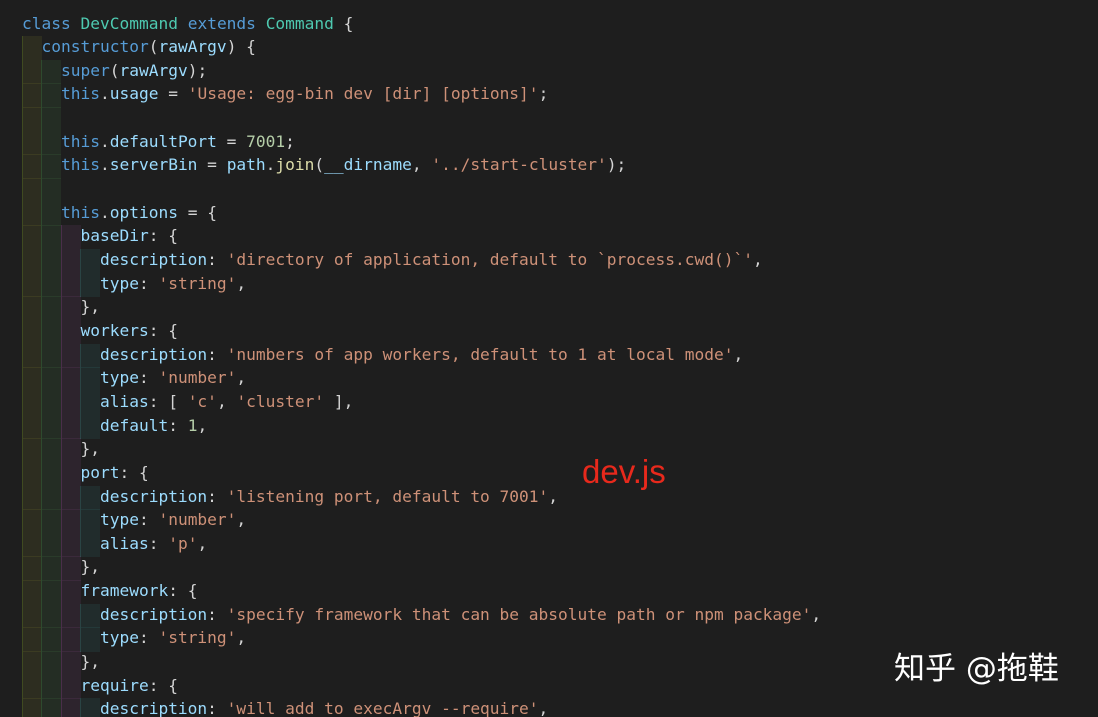  Describe the element at coordinates (295, 165) in the screenshot. I see `code-token: join` at that location.